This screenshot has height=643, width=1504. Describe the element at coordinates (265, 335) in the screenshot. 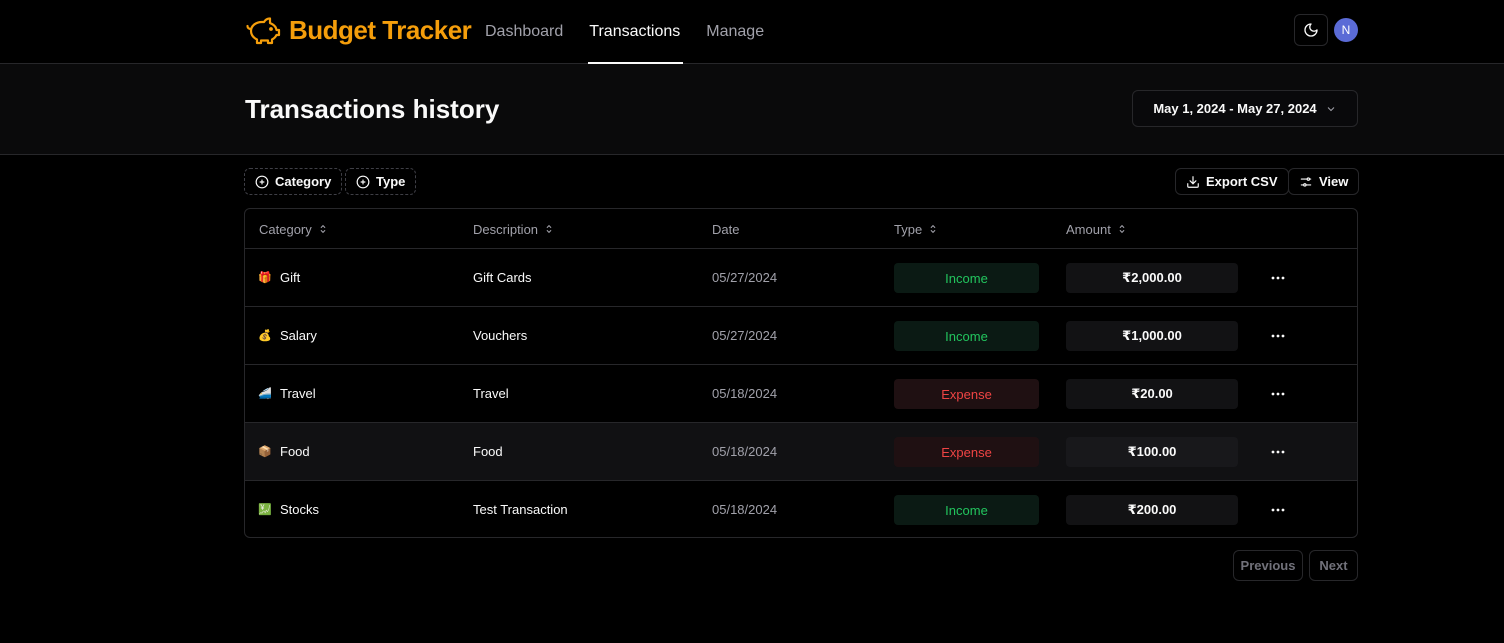

I see `money-bag-icon: 💰` at that location.